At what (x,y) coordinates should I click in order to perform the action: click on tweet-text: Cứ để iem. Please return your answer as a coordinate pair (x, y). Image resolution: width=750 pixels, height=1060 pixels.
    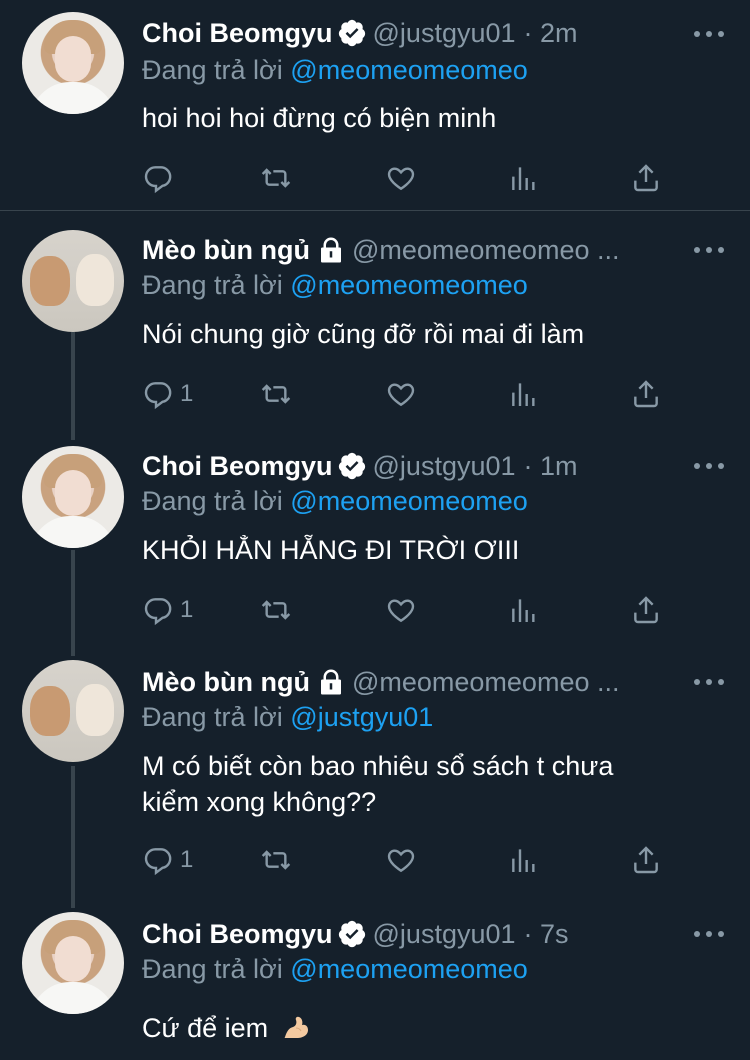
    Looking at the image, I should click on (427, 1028).